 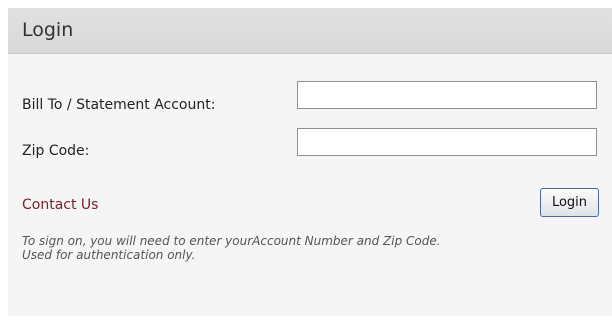 I want to click on contact-us-link: Contact Us, so click(x=60, y=205).